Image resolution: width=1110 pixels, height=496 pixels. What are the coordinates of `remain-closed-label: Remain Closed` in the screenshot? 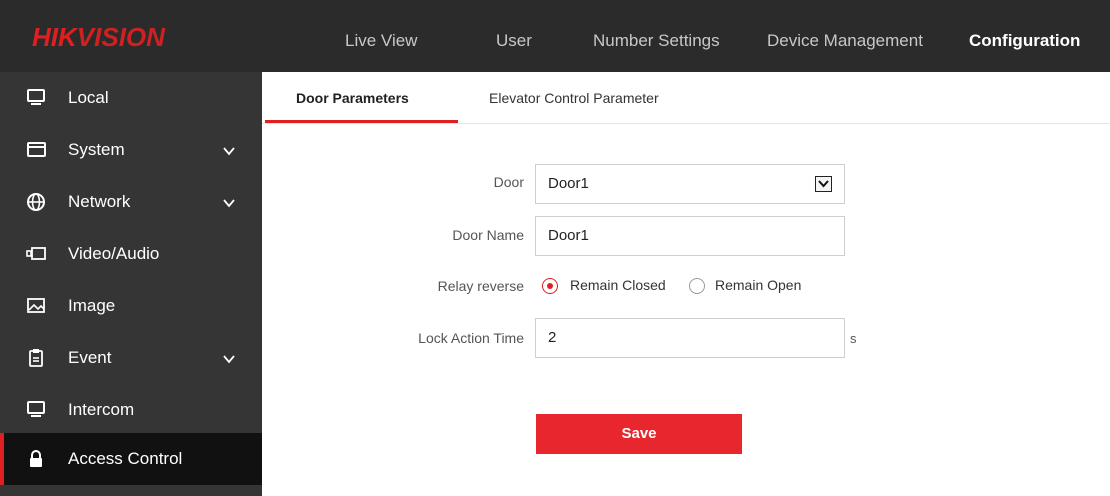 It's located at (618, 285).